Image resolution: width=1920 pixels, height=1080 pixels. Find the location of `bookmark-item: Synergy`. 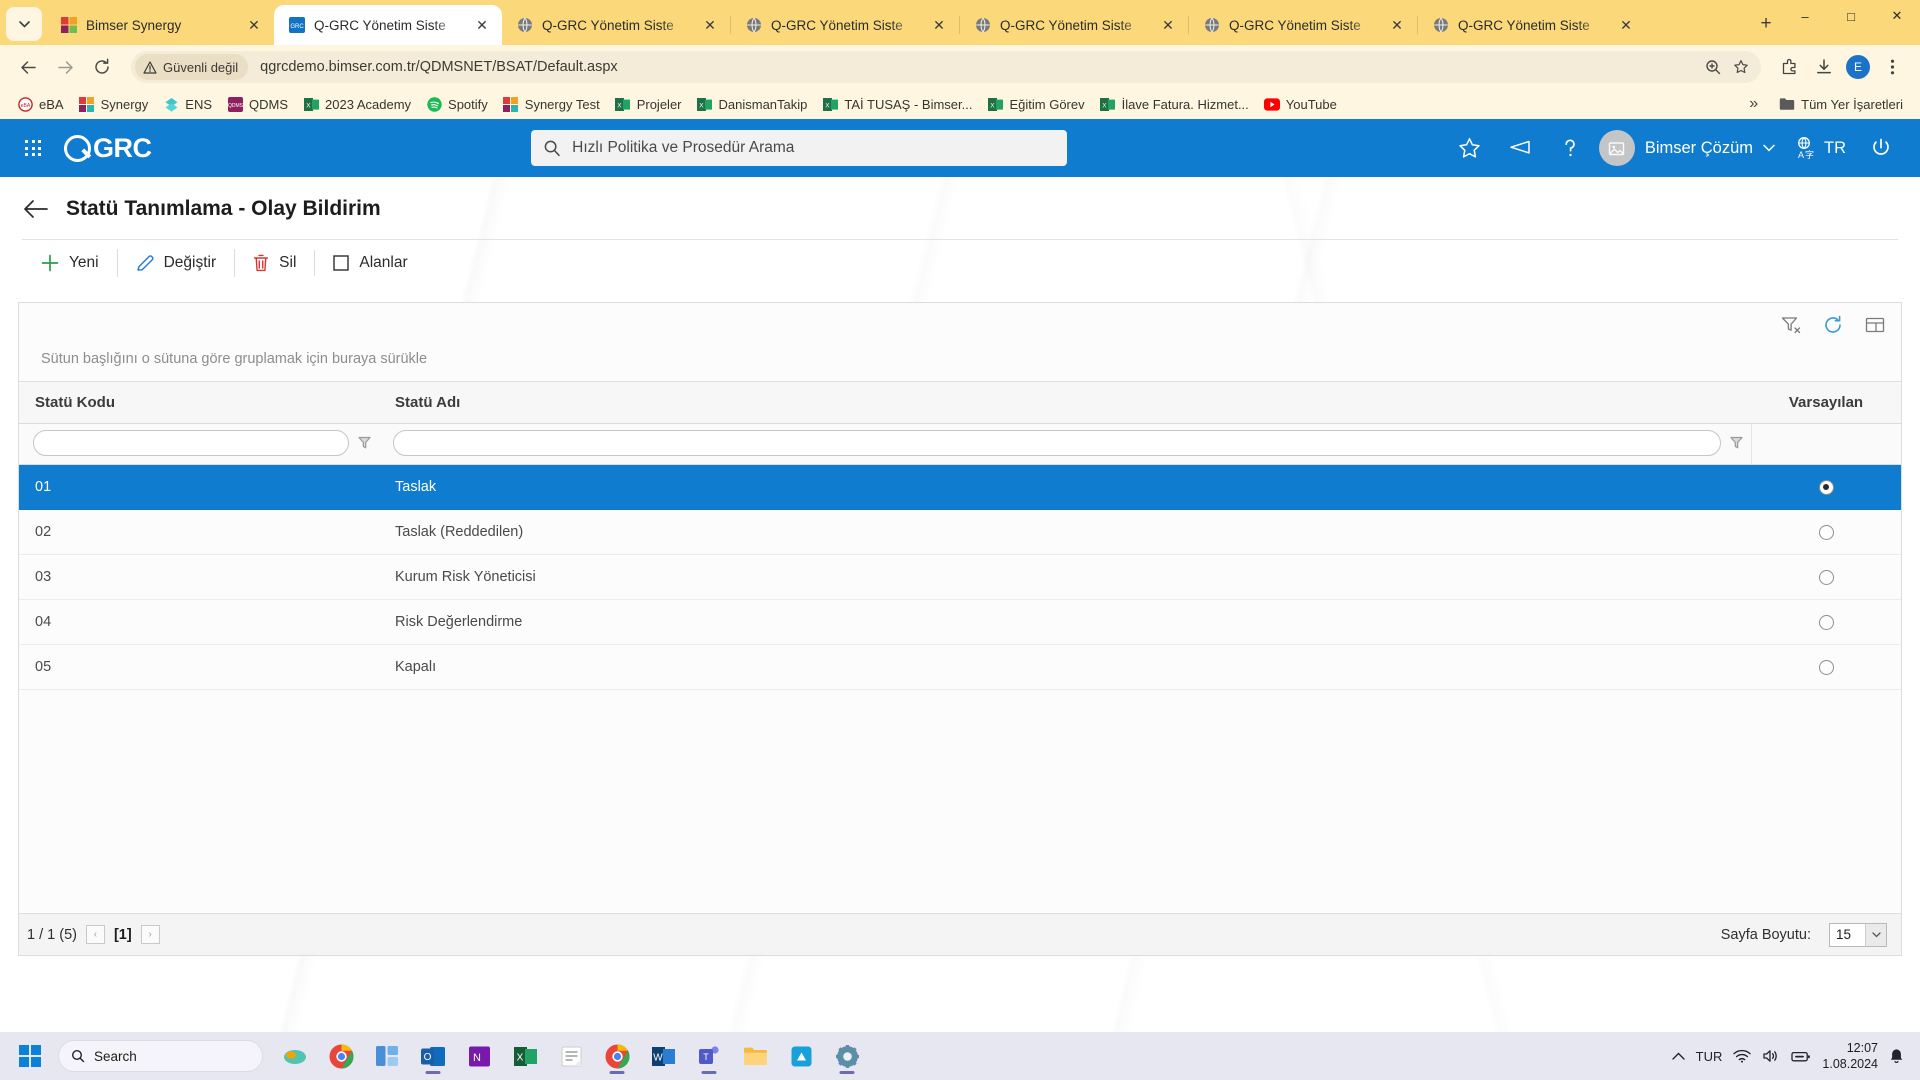

bookmark-item: Synergy is located at coordinates (114, 104).